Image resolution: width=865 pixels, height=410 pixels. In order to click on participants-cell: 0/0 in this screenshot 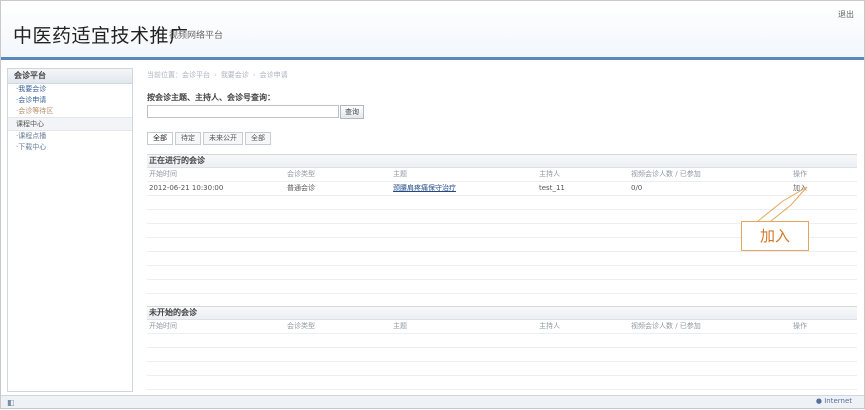, I will do `click(637, 188)`.